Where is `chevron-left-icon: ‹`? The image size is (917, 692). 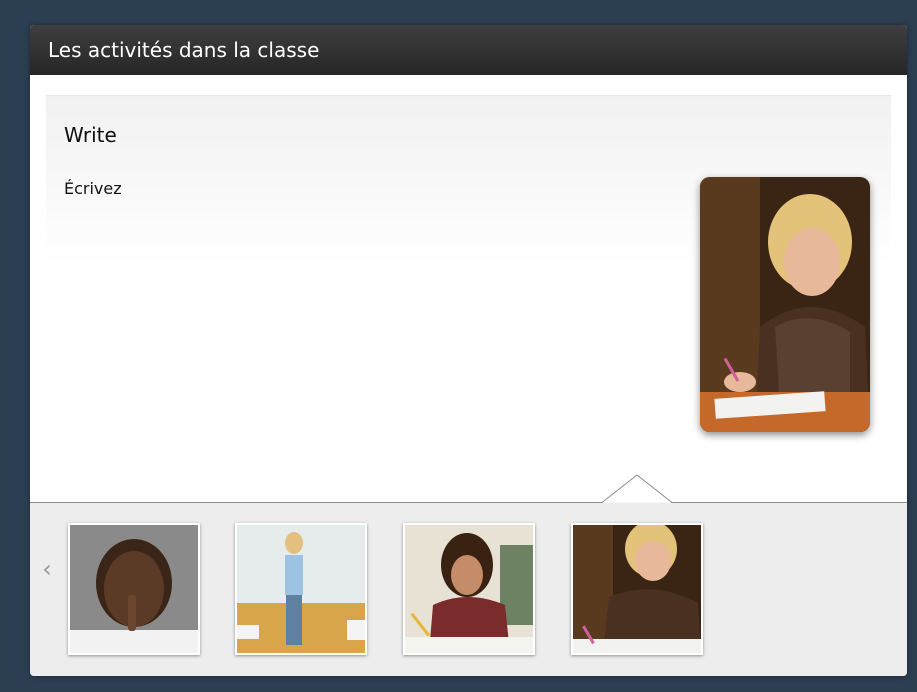
chevron-left-icon: ‹ is located at coordinates (47, 569).